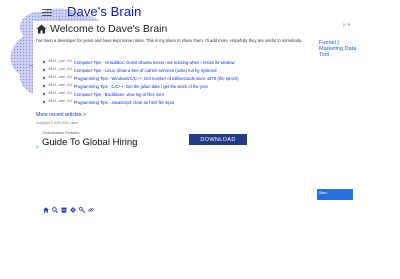 Image resolution: width=400 pixels, height=279 pixels. Describe the element at coordinates (68, 210) in the screenshot. I see `footer-icons` at that location.